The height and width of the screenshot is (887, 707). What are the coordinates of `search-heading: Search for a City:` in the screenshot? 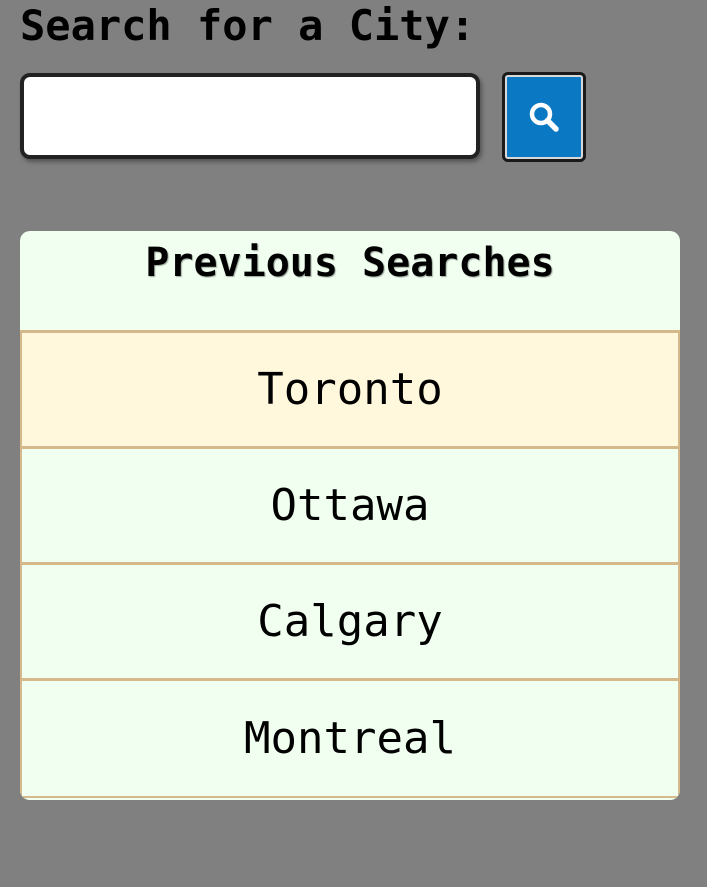 It's located at (248, 25).